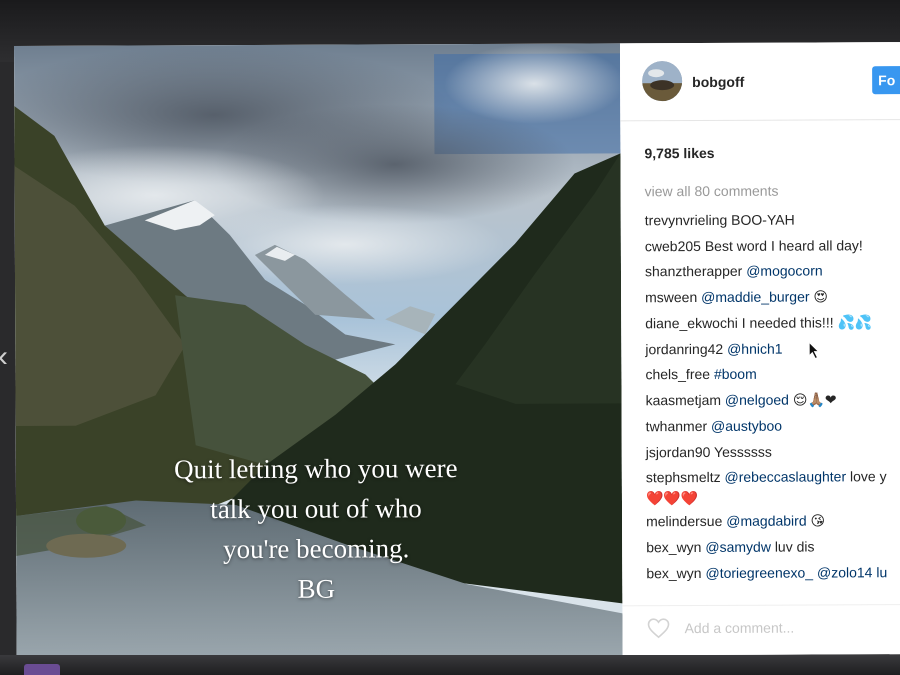  What do you see at coordinates (766, 520) in the screenshot?
I see `comment-mention: @magdabird` at bounding box center [766, 520].